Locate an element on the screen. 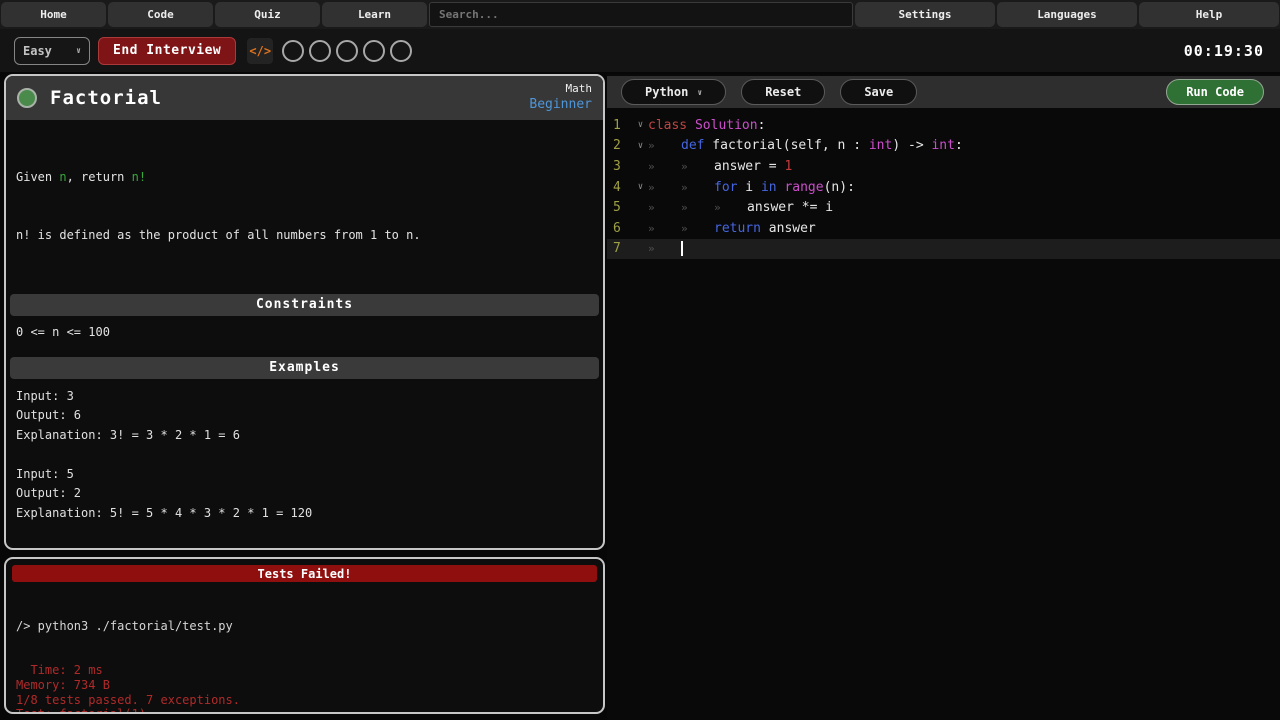 The height and width of the screenshot is (720, 1280). code-mode-button: </> is located at coordinates (260, 50).